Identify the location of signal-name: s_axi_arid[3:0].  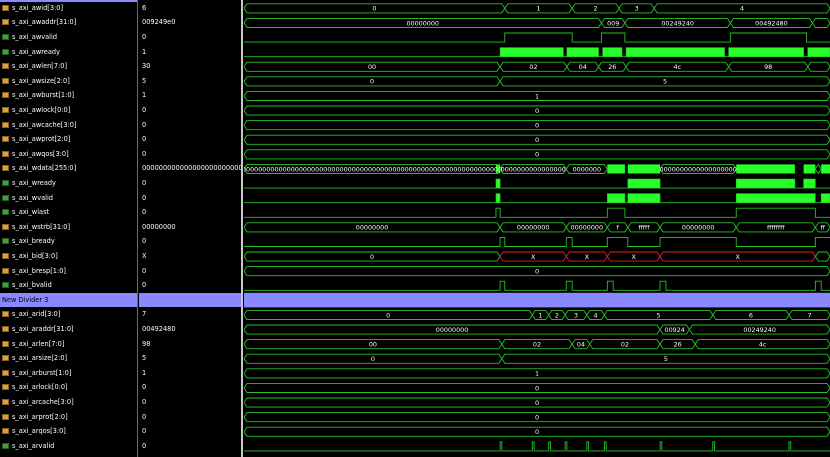
(36, 314).